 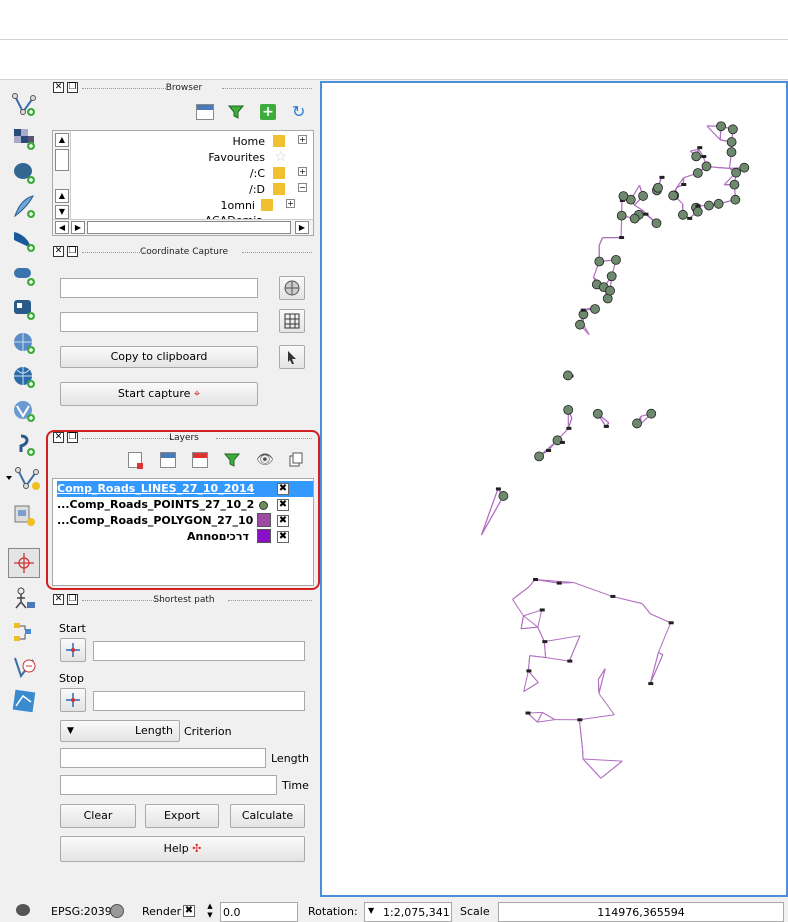 I want to click on export-button: Export, so click(x=182, y=816).